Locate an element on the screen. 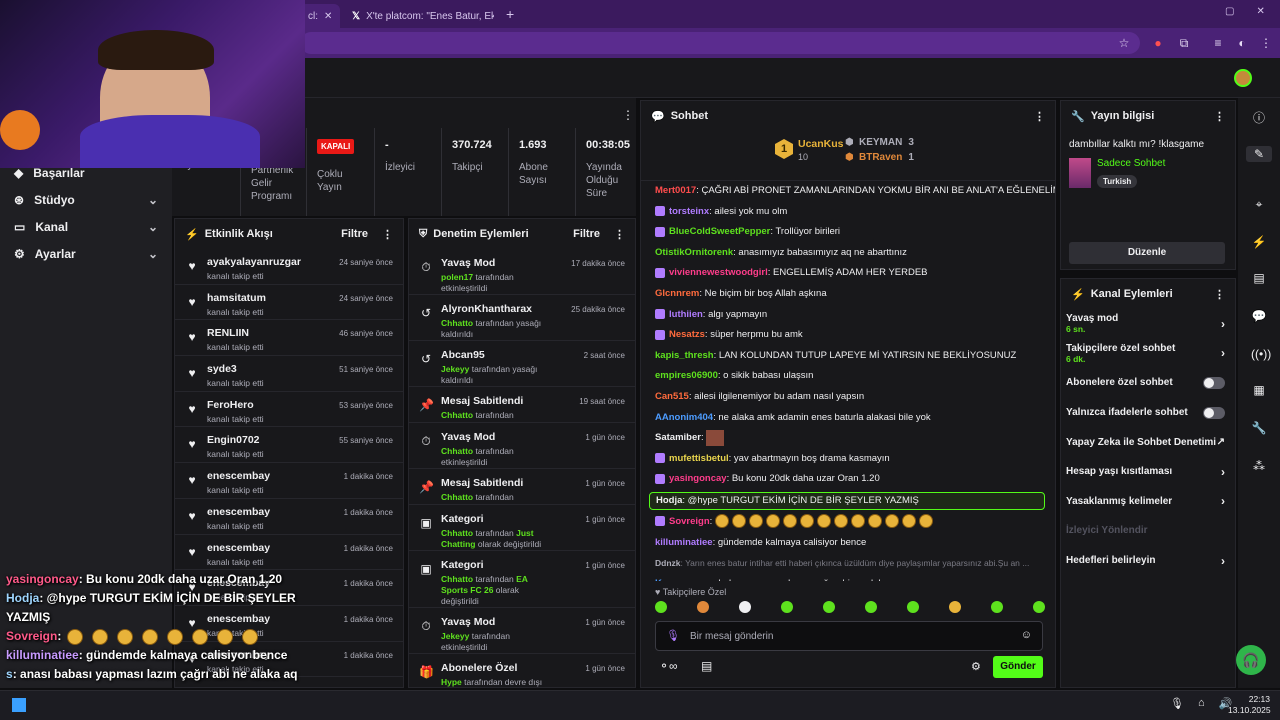 The width and height of the screenshot is (1280, 720). browser-tab-x: 𝕏 X'te platcom: "Enes Batur, Ekra... ✕ is located at coordinates (419, 16).